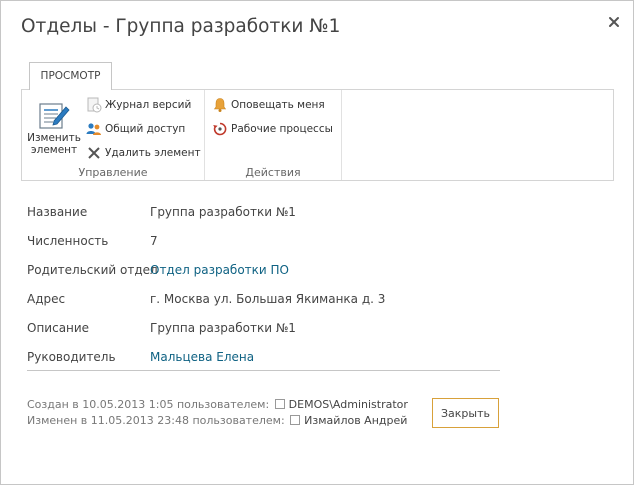  I want to click on delete-icon, so click(94, 153).